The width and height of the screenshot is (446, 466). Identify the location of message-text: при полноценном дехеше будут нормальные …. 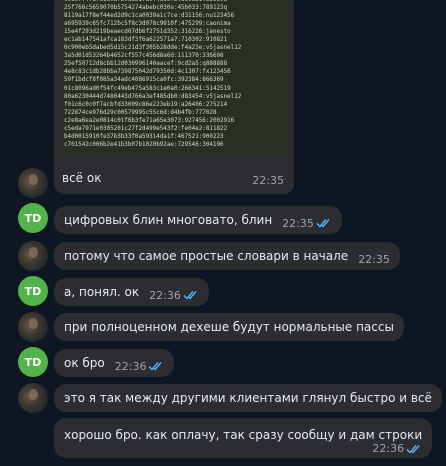
(229, 327).